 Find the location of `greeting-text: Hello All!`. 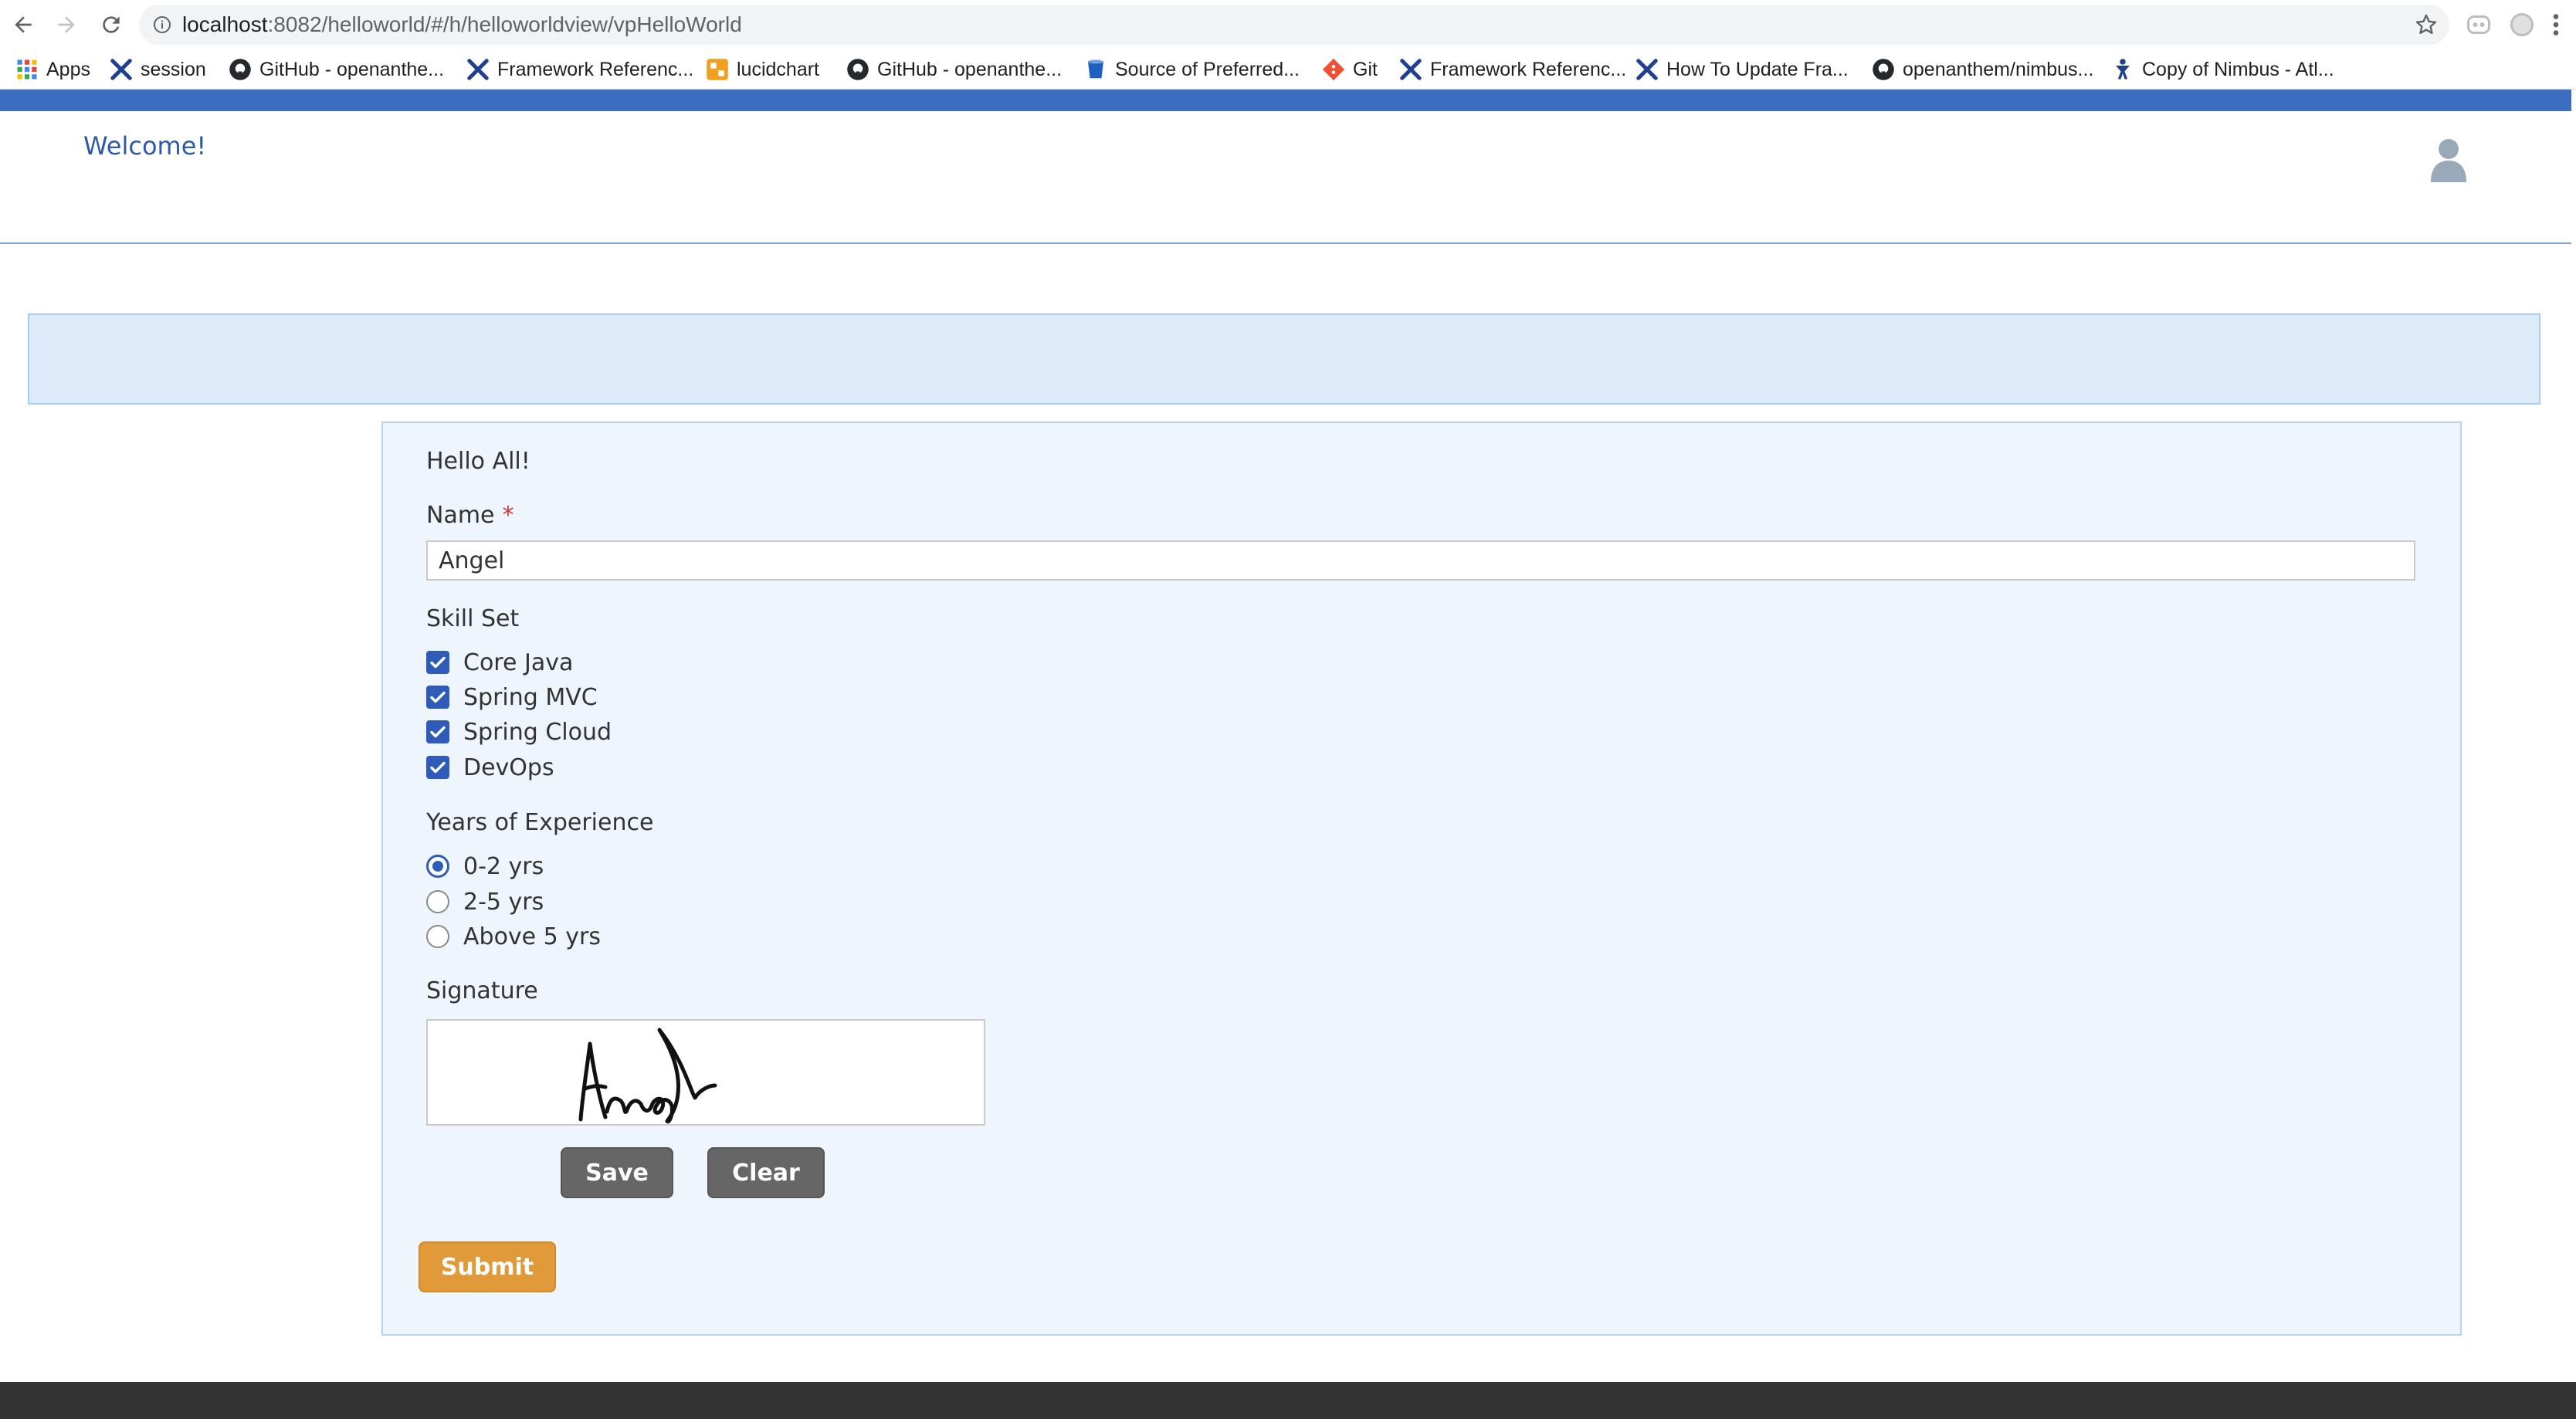

greeting-text: Hello All! is located at coordinates (478, 461).